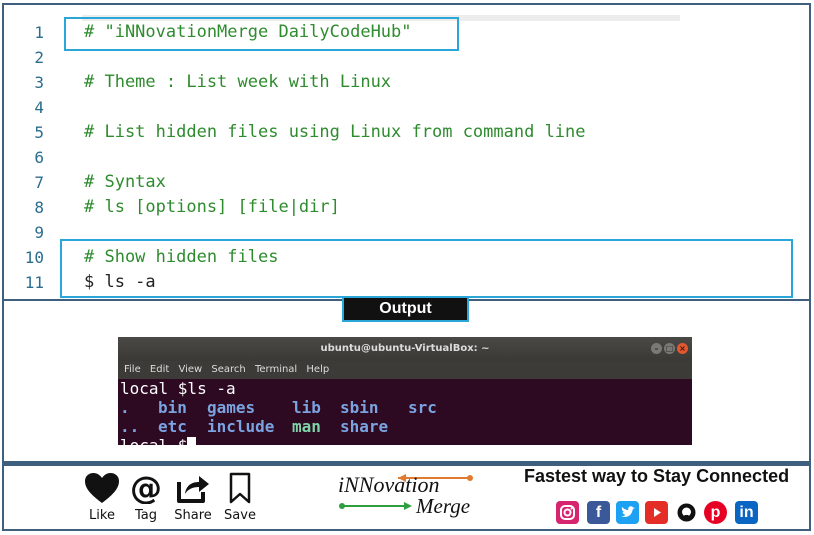 The image size is (814, 535). Describe the element at coordinates (406, 426) in the screenshot. I see `terminal-listing-row: .. etc include man share` at that location.